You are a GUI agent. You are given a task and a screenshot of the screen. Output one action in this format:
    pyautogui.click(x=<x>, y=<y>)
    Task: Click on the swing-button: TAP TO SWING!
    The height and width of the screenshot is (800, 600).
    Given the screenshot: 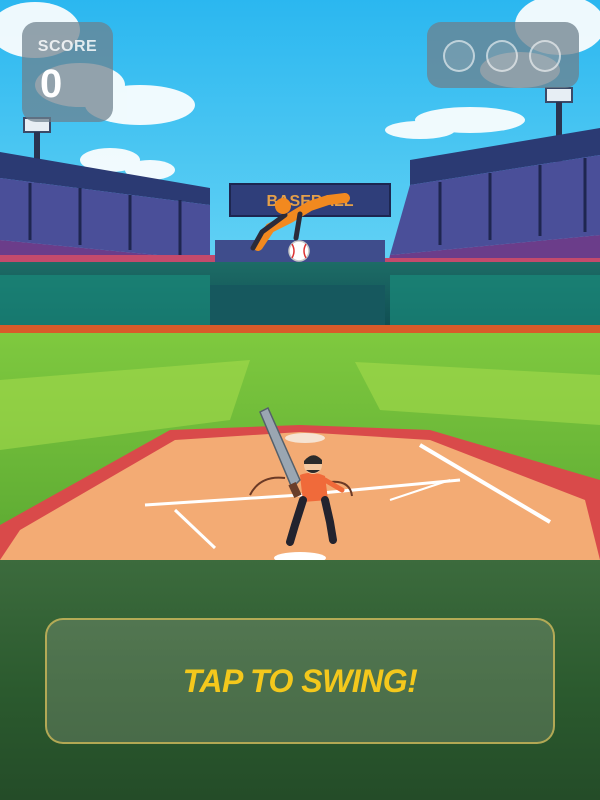 What is the action you would take?
    pyautogui.click(x=300, y=681)
    